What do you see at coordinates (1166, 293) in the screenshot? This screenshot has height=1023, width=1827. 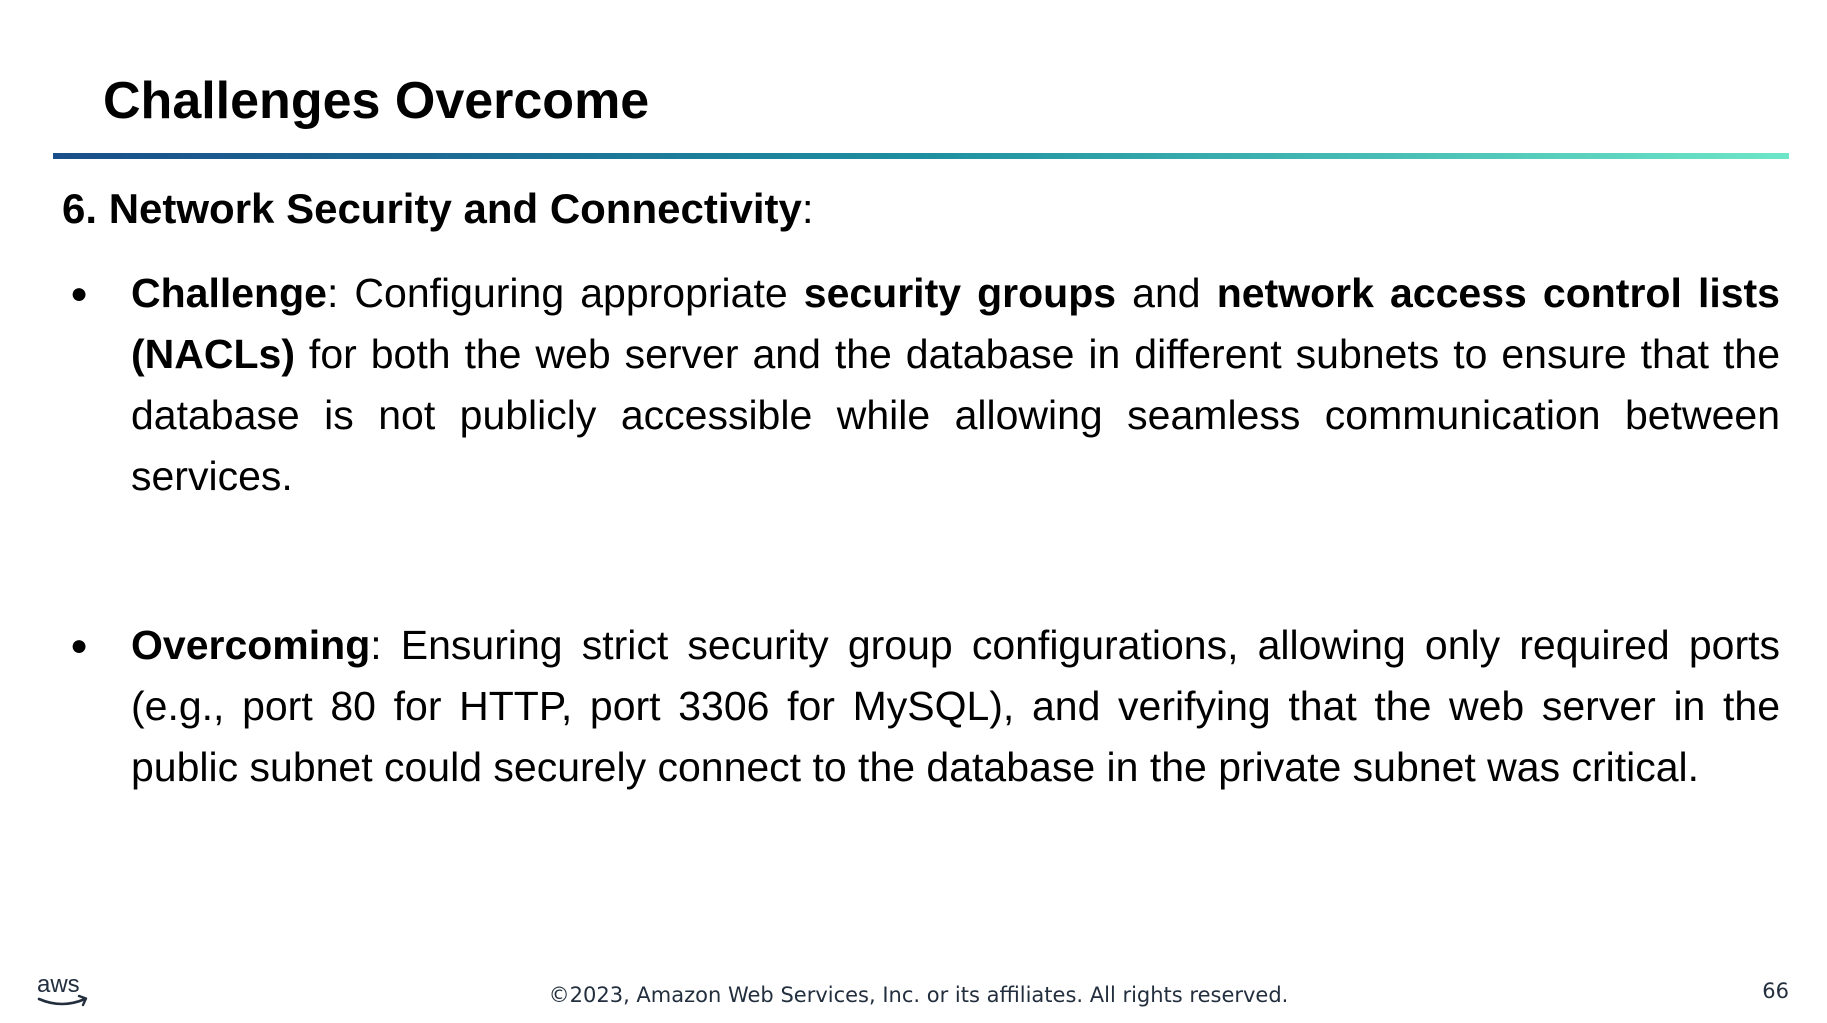 I see `bullet-text-segment: and` at bounding box center [1166, 293].